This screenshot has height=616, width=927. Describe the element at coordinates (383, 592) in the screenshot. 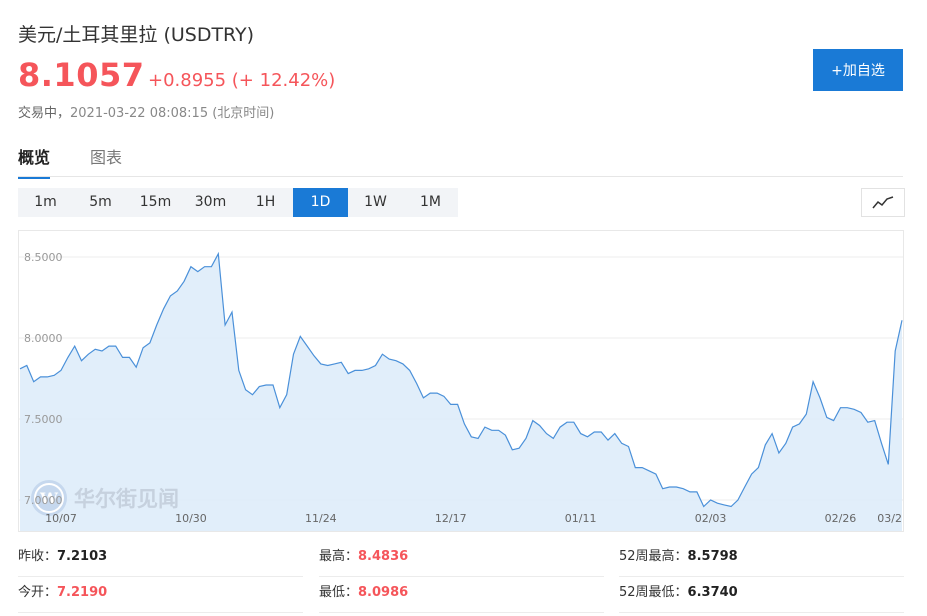

I see `stat-value: 8.0986` at that location.